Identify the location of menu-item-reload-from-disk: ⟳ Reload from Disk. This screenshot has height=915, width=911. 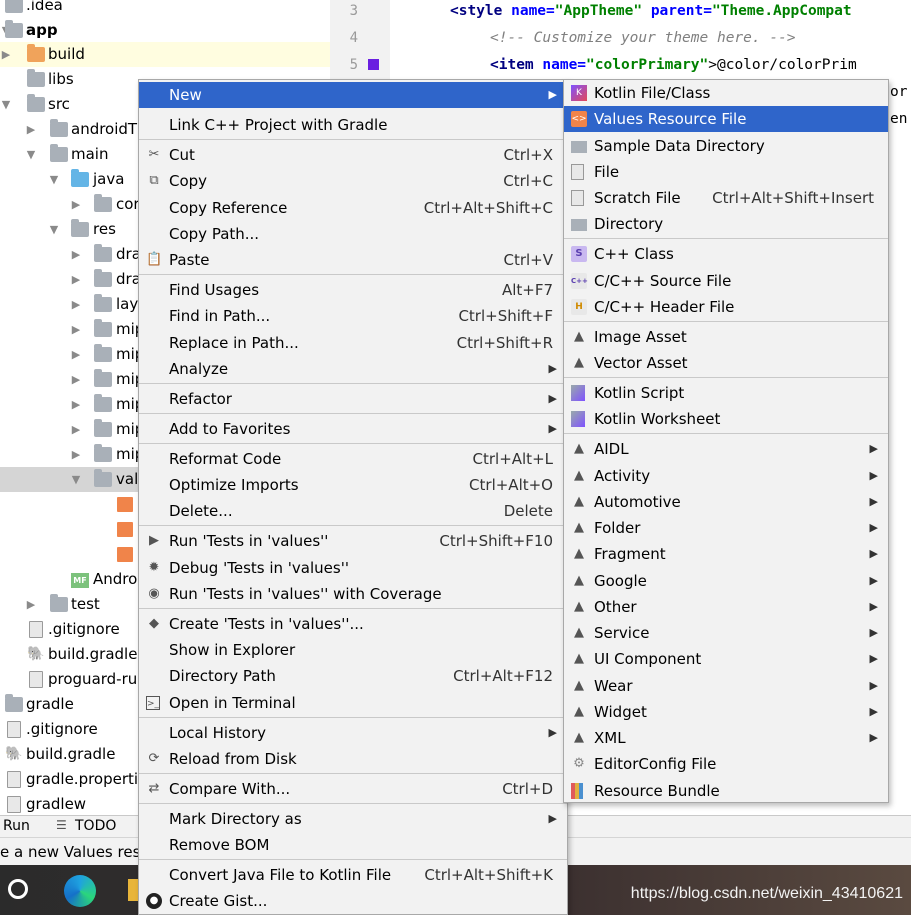
(353, 759).